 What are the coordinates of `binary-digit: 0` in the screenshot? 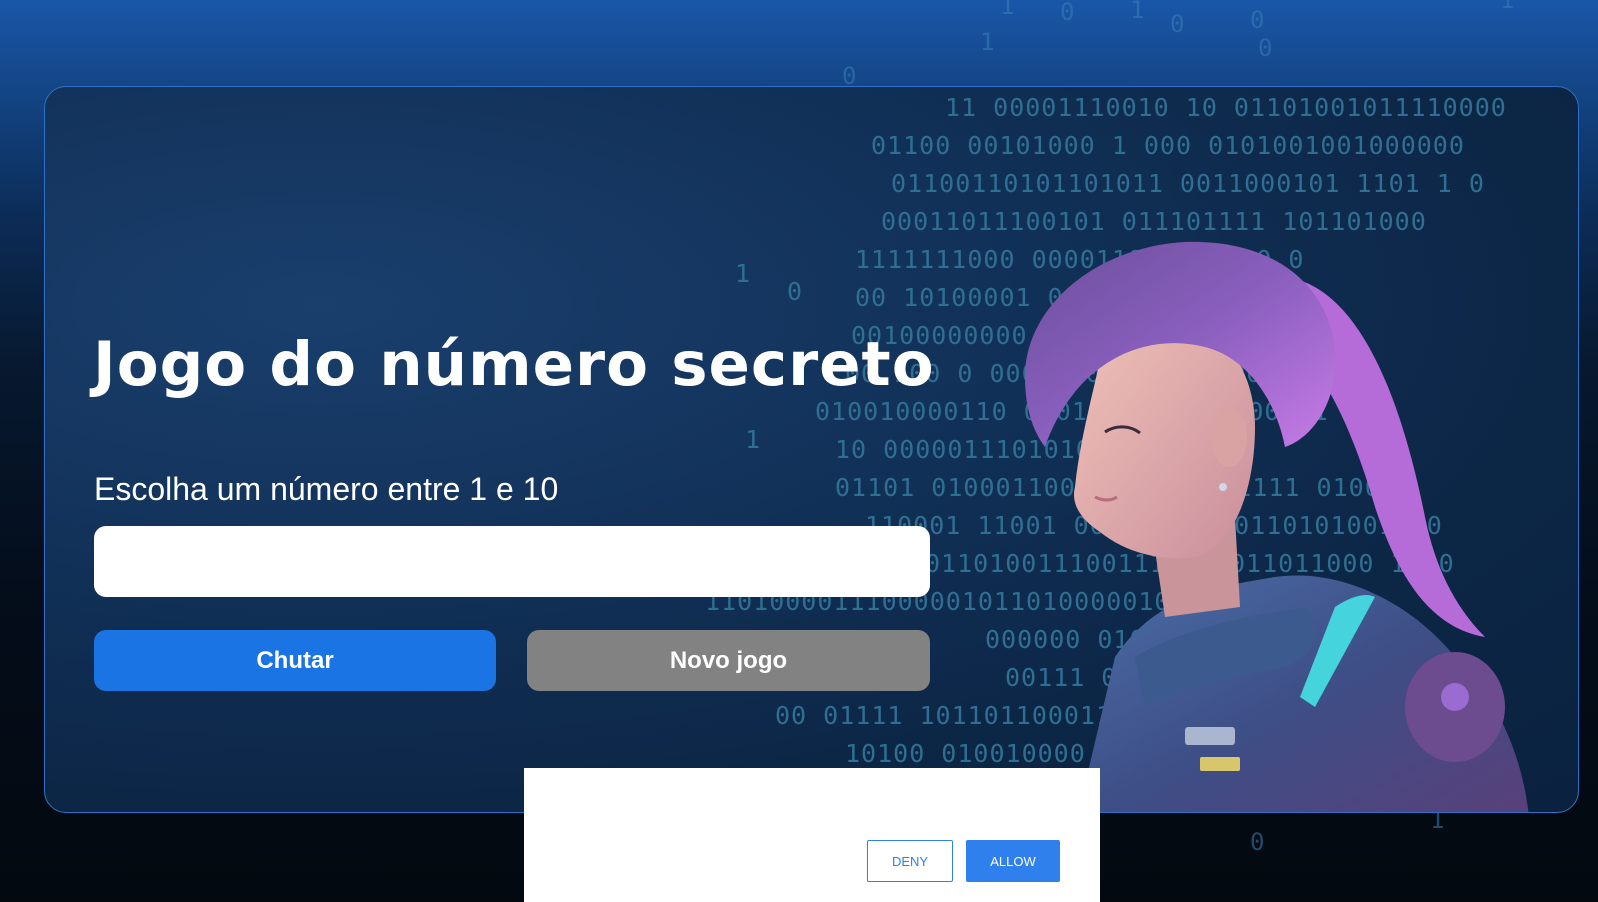 It's located at (795, 291).